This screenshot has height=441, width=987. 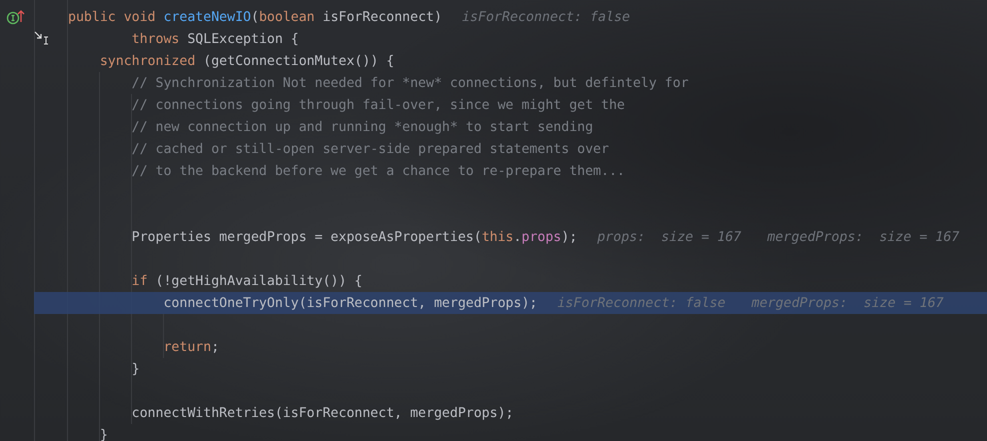 What do you see at coordinates (369, 149) in the screenshot?
I see `code-line: // cached or still-open server-side prepared statements over` at bounding box center [369, 149].